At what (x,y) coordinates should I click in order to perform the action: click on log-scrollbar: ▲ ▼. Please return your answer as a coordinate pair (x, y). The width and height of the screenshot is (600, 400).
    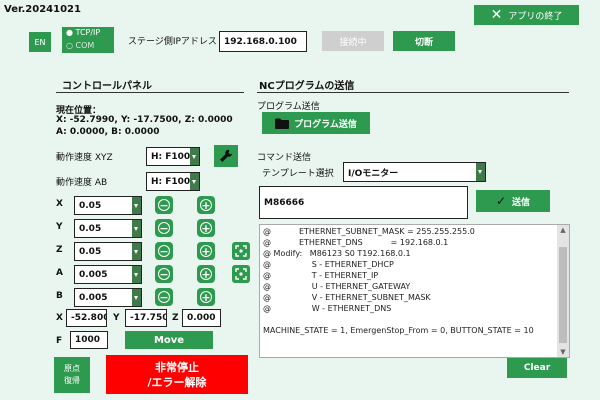
    Looking at the image, I should click on (563, 291).